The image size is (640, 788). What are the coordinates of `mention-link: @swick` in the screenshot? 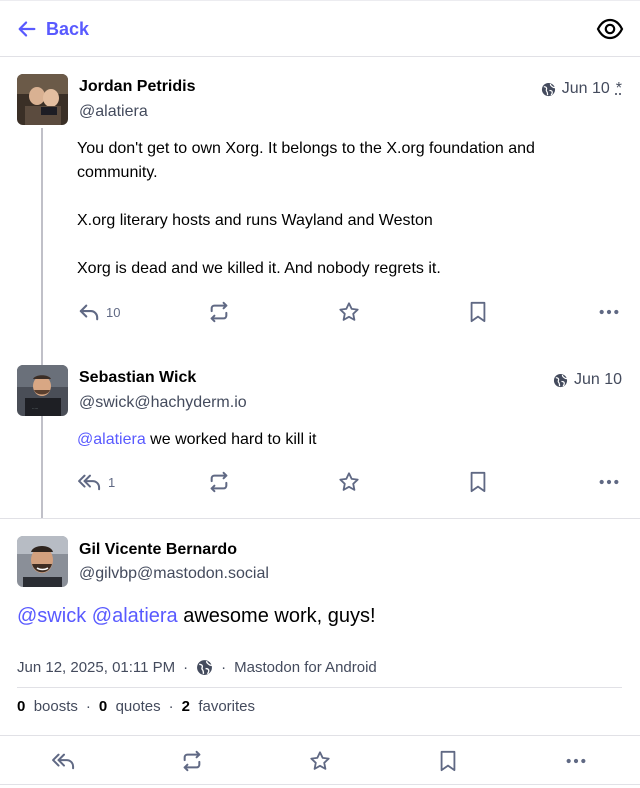 It's located at (51, 616).